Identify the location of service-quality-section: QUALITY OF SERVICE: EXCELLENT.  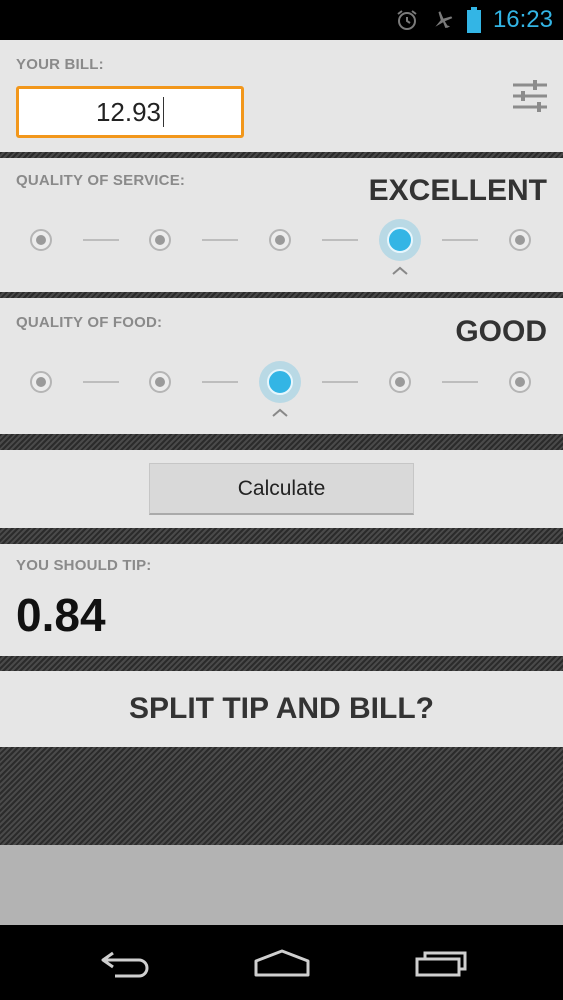
(281, 225).